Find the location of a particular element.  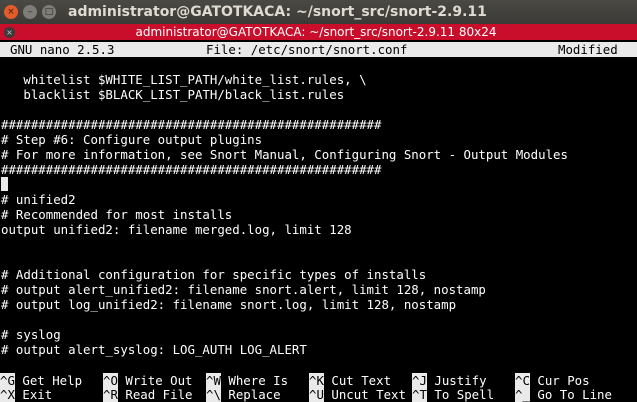

shortcut-to-spell: ^T To Spell is located at coordinates (453, 394).